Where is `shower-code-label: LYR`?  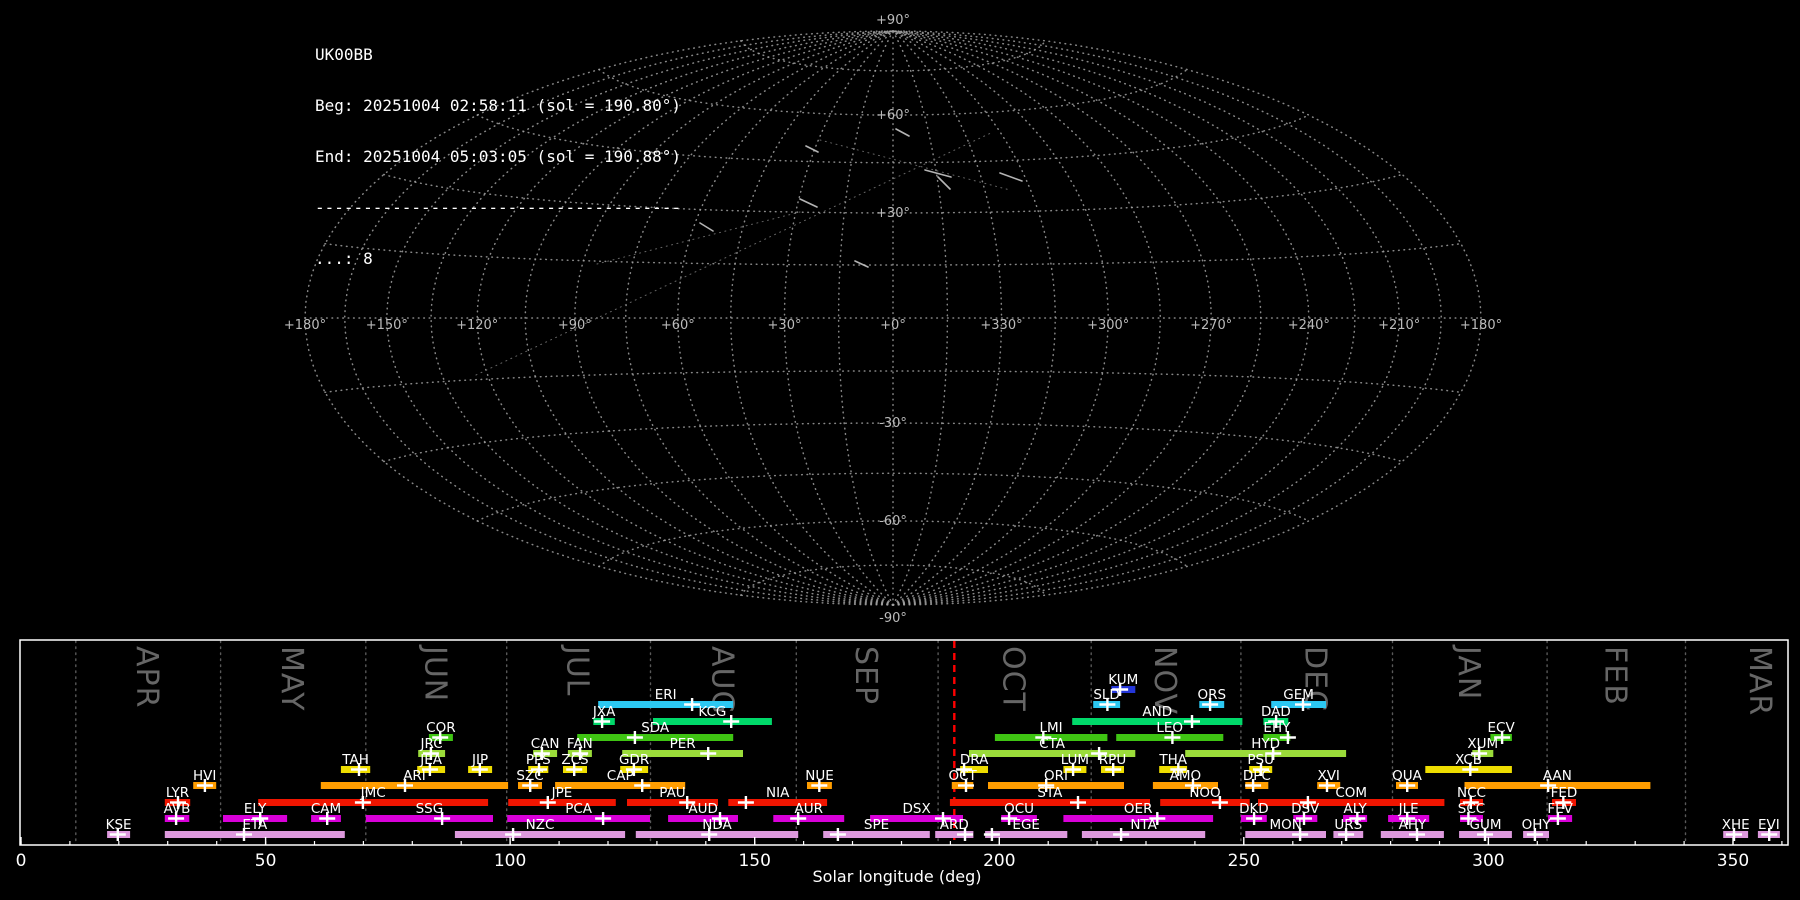 shower-code-label: LYR is located at coordinates (177, 793).